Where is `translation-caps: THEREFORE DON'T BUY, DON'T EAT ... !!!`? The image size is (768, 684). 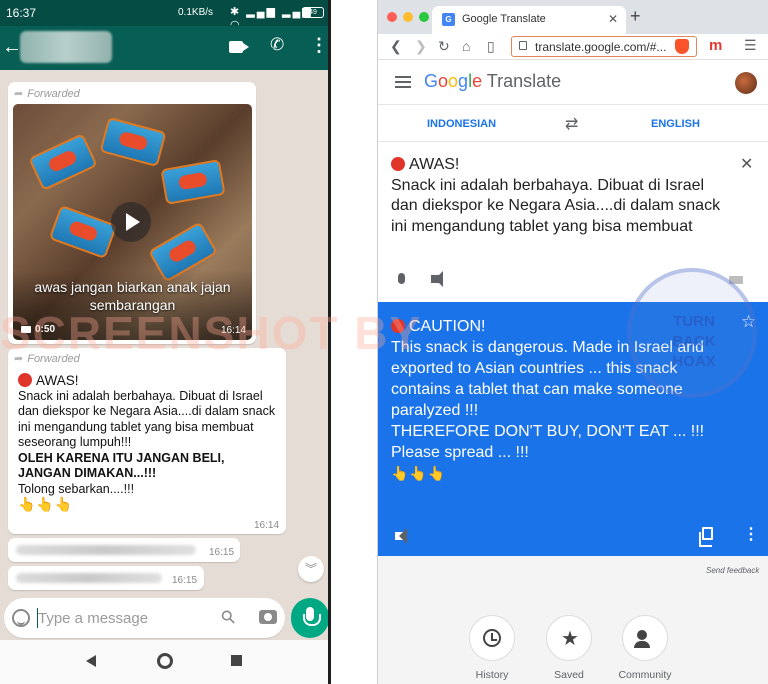 translation-caps: THEREFORE DON'T BUY, DON'T EAT ... !!! is located at coordinates (548, 431).